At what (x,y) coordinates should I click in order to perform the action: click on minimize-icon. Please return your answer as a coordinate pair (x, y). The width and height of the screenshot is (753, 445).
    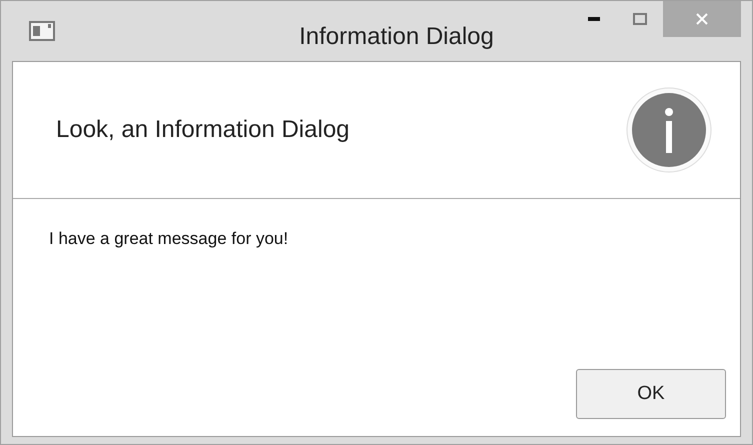
    Looking at the image, I should click on (594, 19).